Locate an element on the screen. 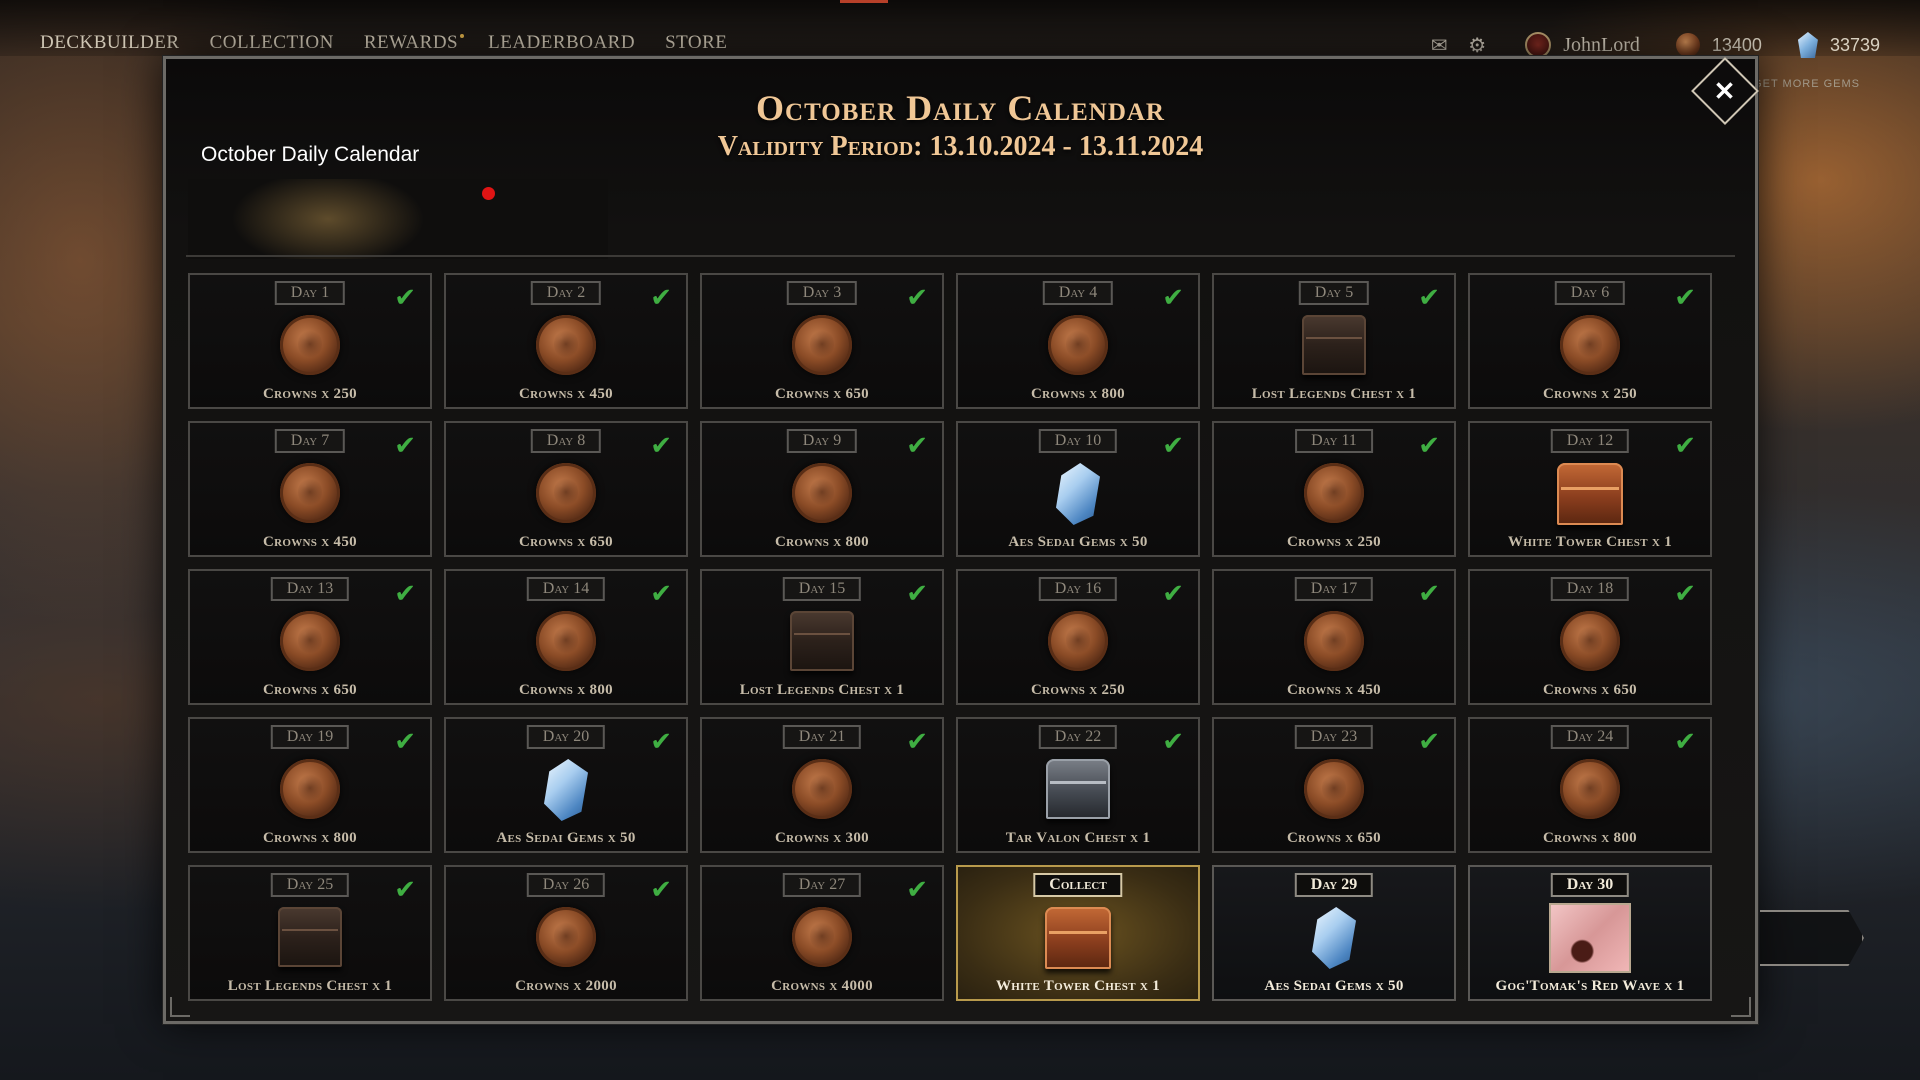  calendar-day-cell: Day 10 ✔ Aes Sedai Gems x 50 is located at coordinates (1078, 489).